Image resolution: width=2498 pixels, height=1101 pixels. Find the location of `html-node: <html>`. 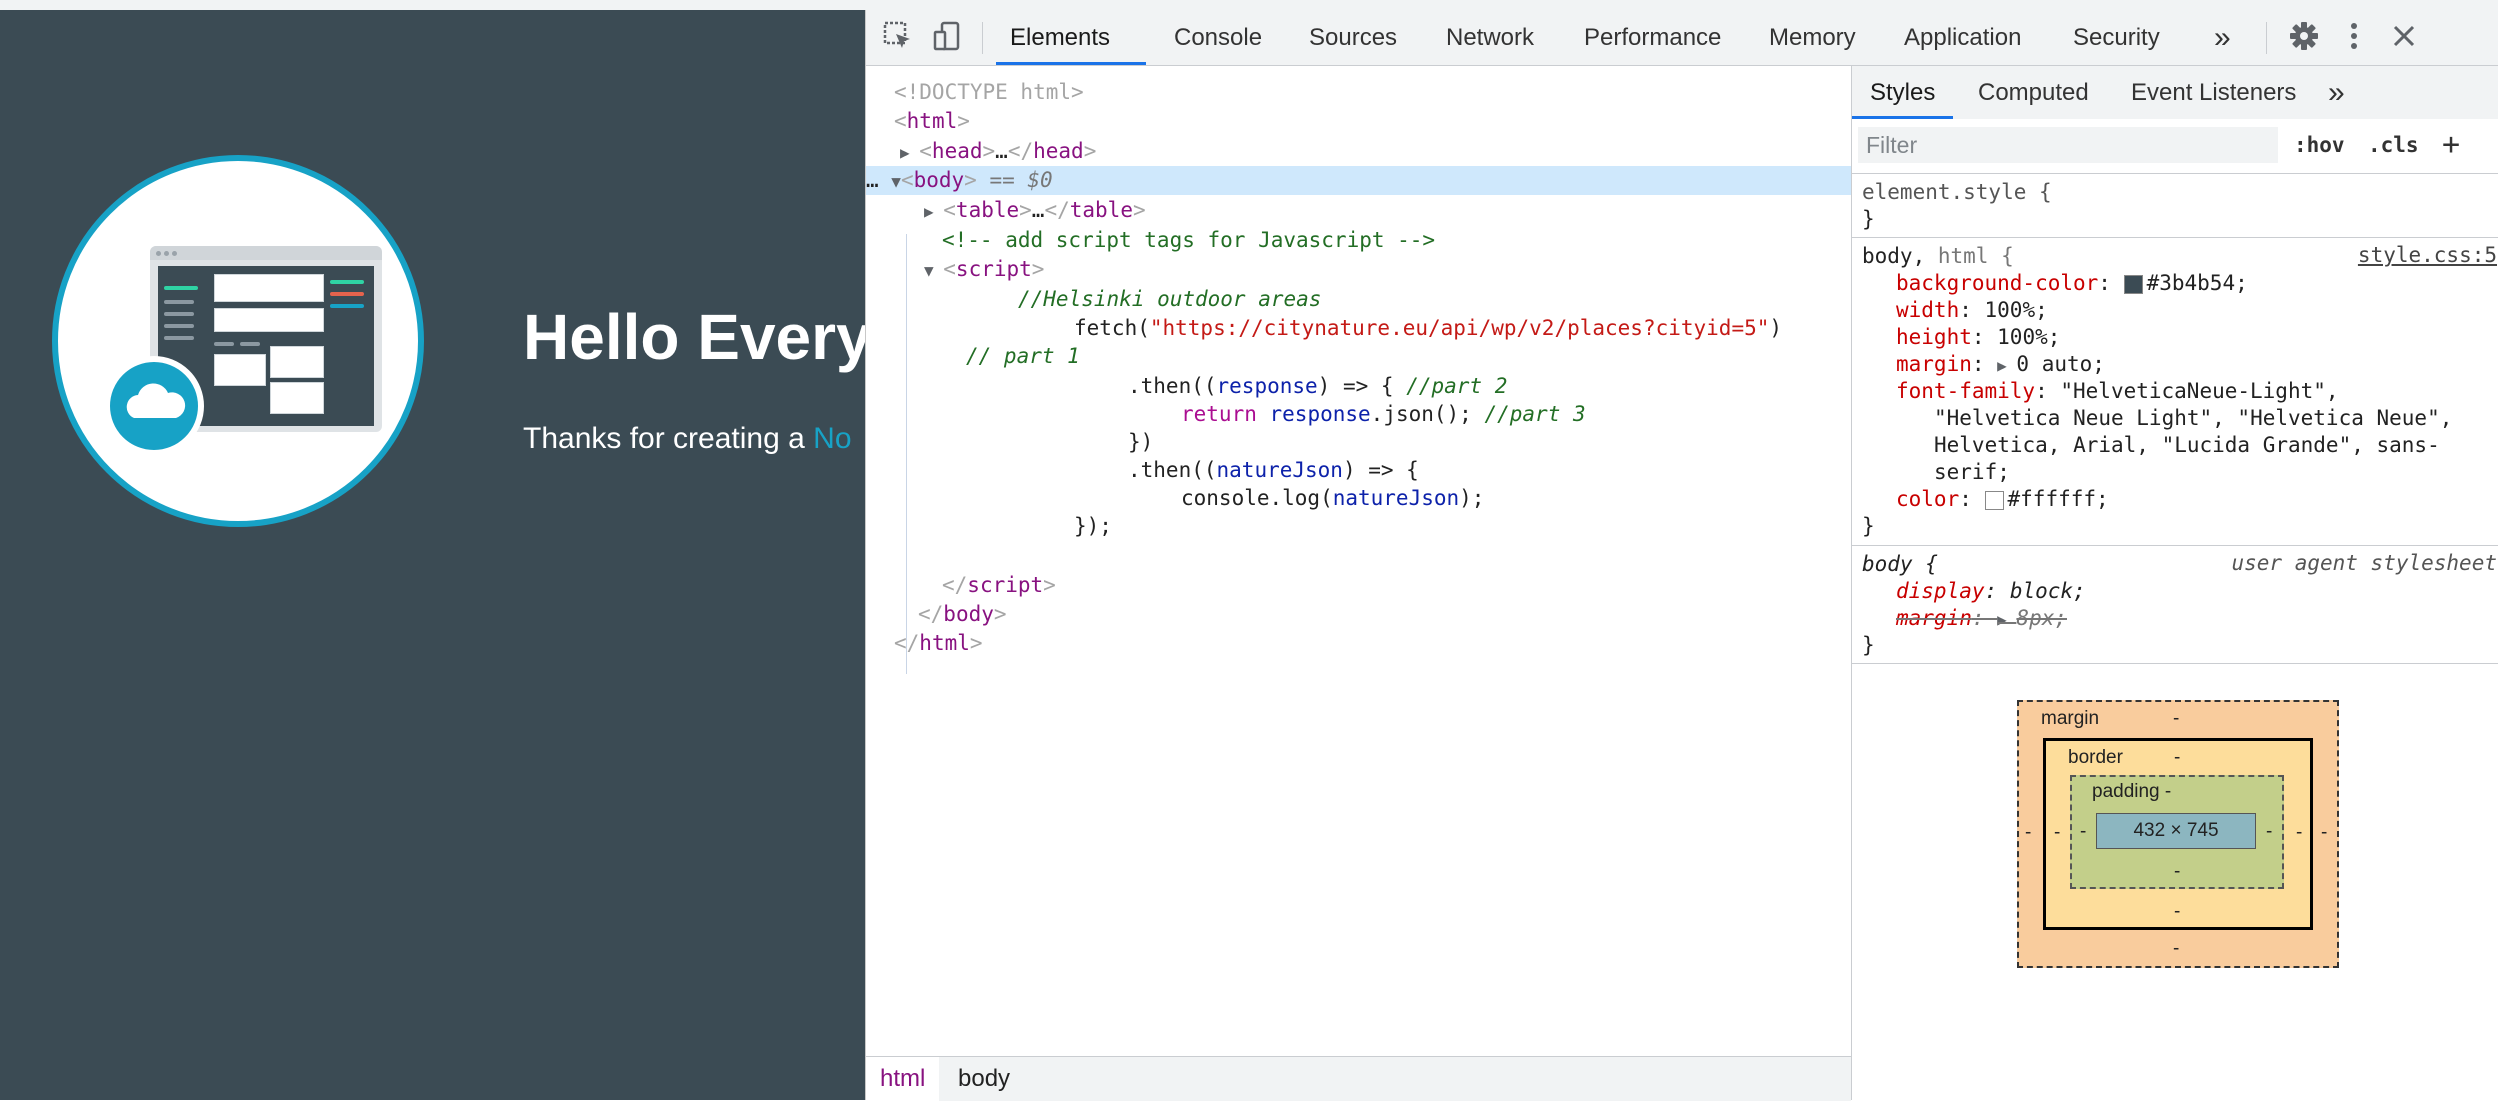

html-node: <html> is located at coordinates (932, 121).